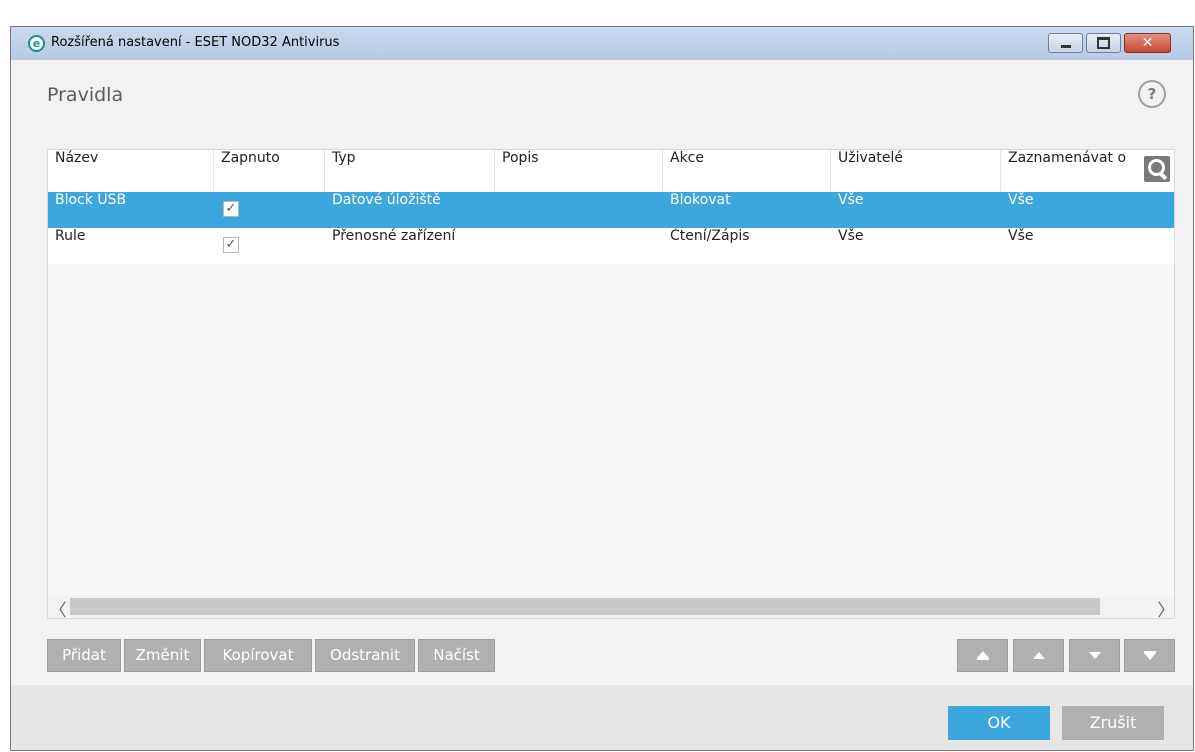 The image size is (1195, 752). Describe the element at coordinates (1152, 94) in the screenshot. I see `help-icon: ?` at that location.